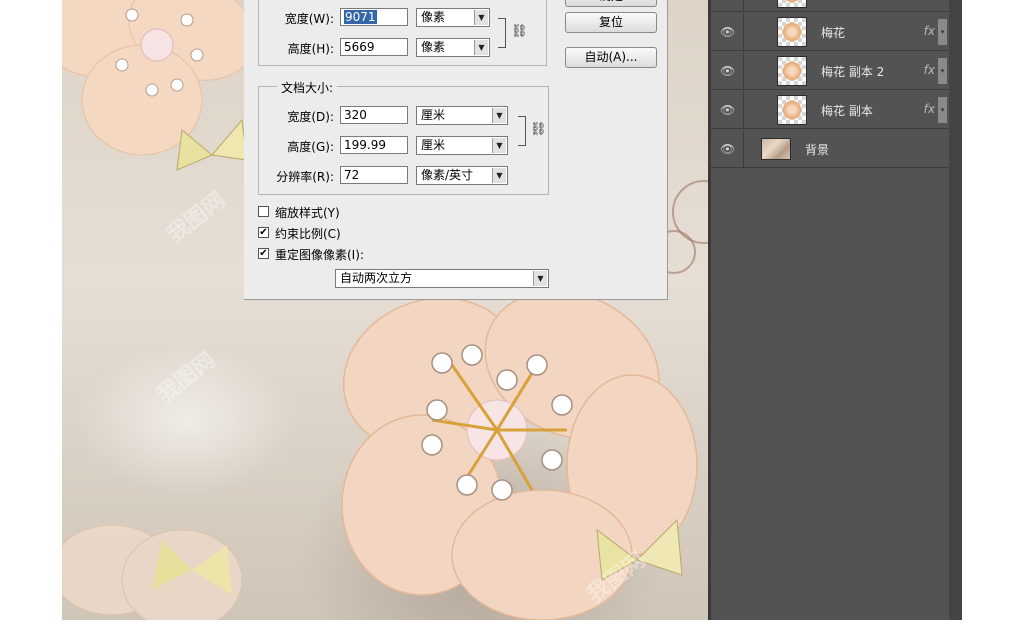 This screenshot has height=641, width=1024. What do you see at coordinates (319, 255) in the screenshot?
I see `resample-image-label: 重定图像像素(I):` at bounding box center [319, 255].